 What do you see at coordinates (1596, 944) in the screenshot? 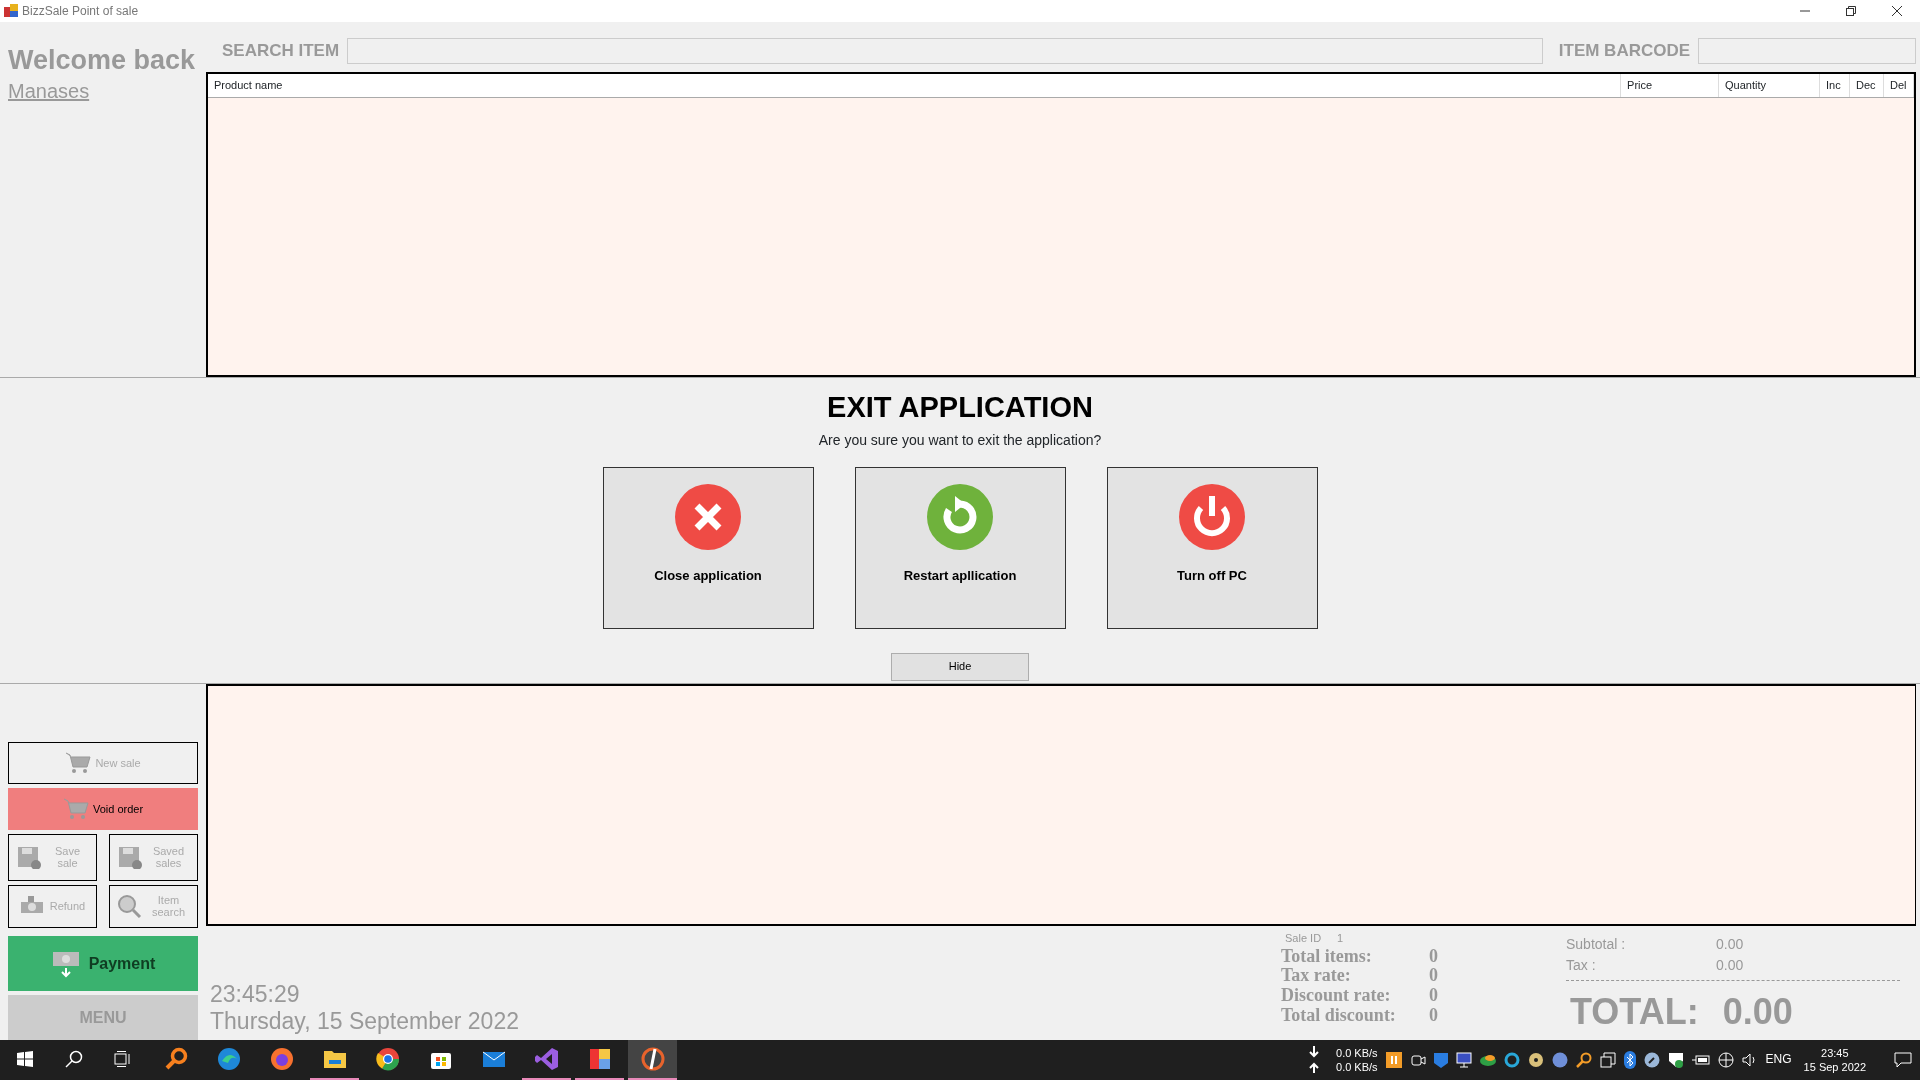
I see `total-line-label: Subtotal :` at bounding box center [1596, 944].